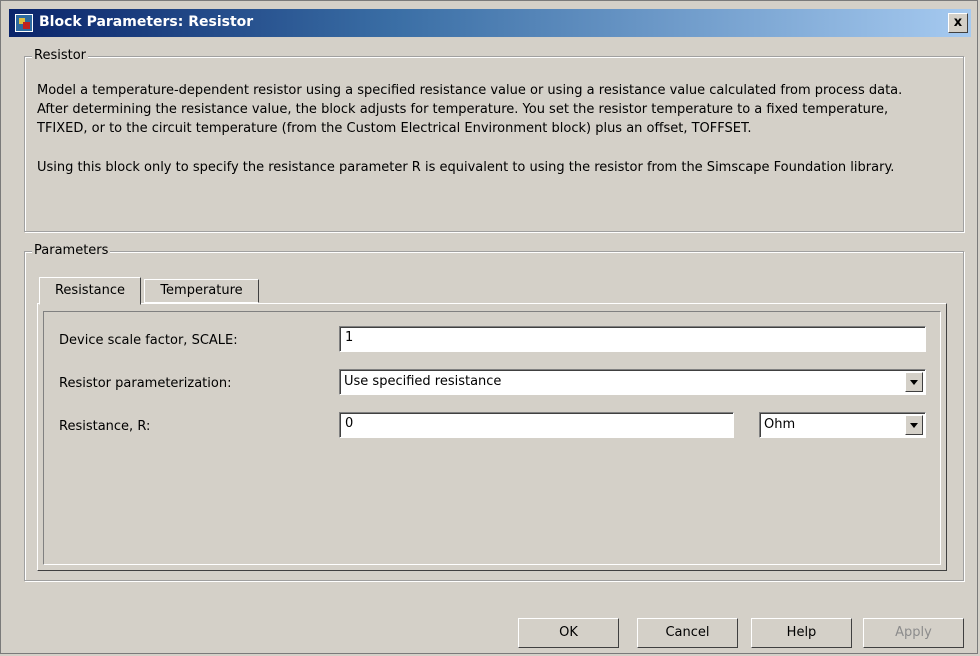  Describe the element at coordinates (913, 633) in the screenshot. I see `apply-button: Apply` at that location.